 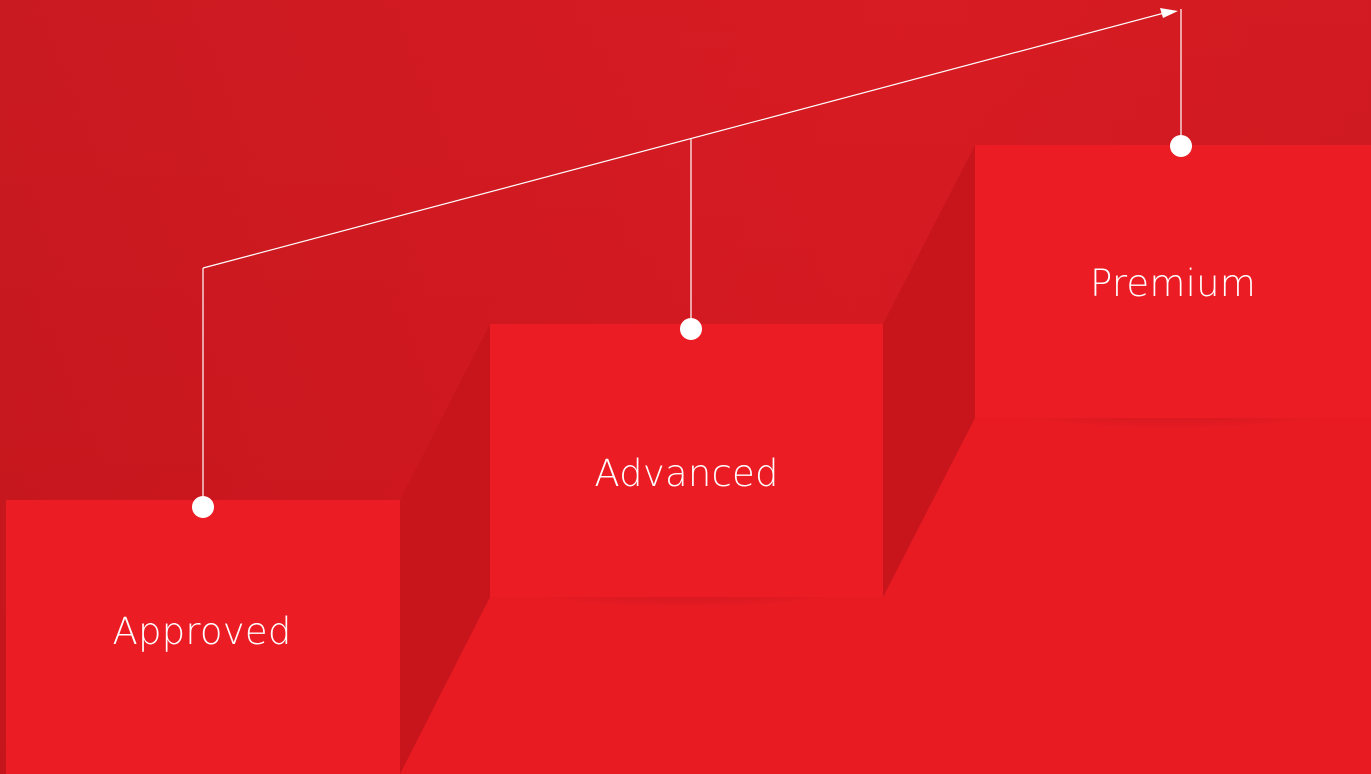 I want to click on step-label-premium: Premium, so click(x=1173, y=283).